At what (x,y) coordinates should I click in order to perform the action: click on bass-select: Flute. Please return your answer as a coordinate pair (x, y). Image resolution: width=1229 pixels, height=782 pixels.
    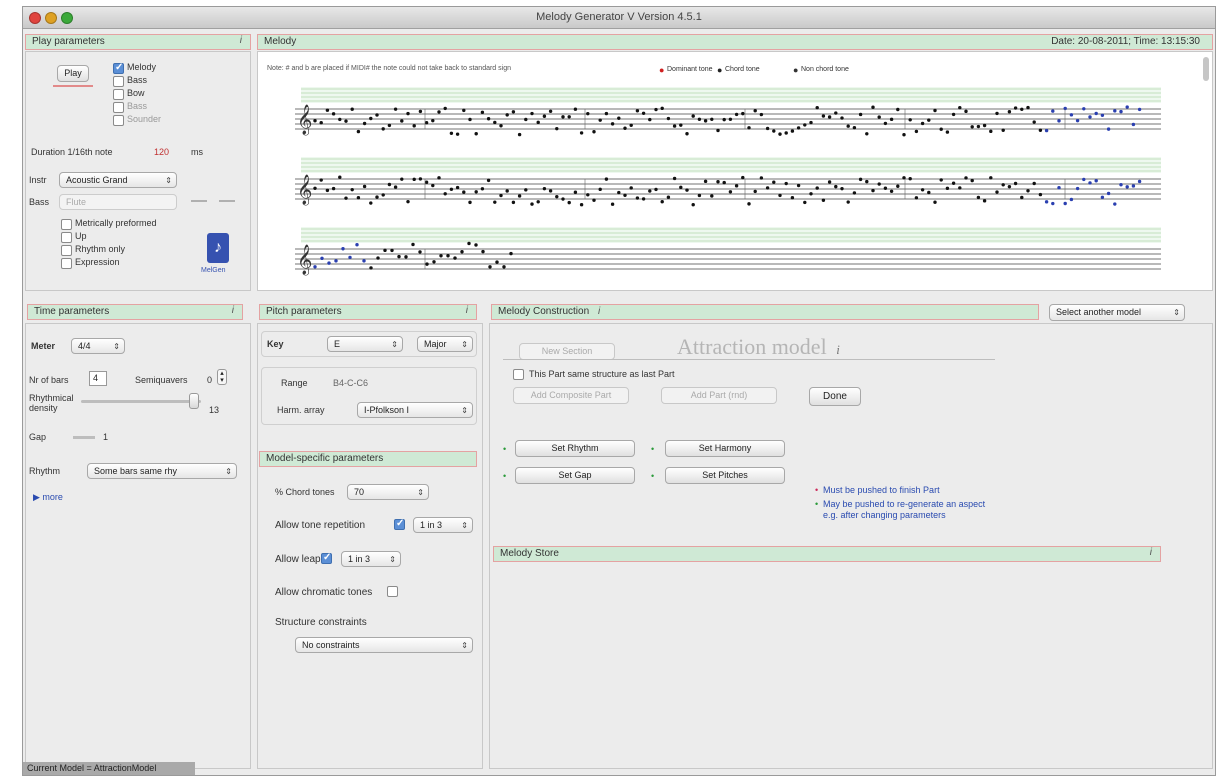
    Looking at the image, I should click on (118, 202).